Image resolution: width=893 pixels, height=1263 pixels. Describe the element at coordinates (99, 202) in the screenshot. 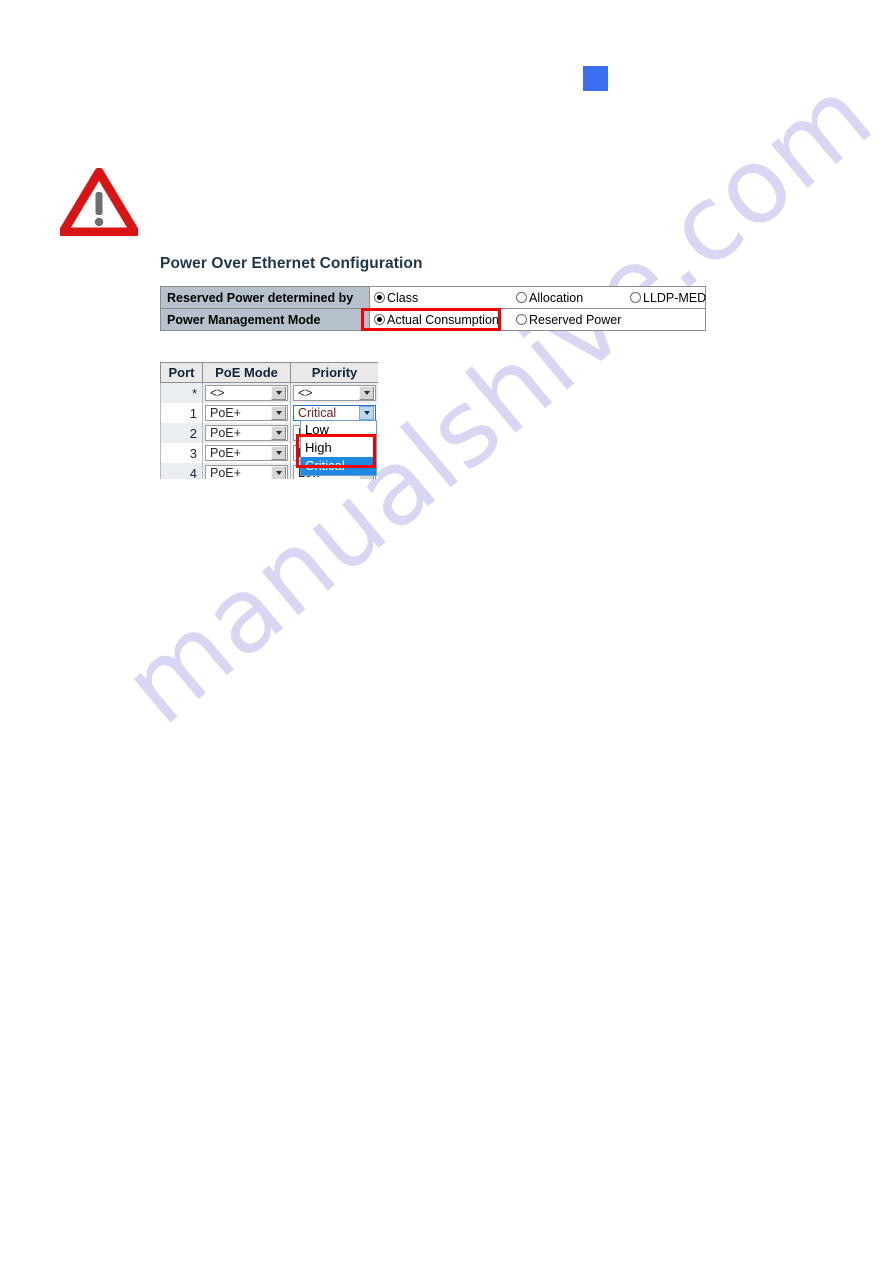

I see `warning-triangle-icon` at that location.